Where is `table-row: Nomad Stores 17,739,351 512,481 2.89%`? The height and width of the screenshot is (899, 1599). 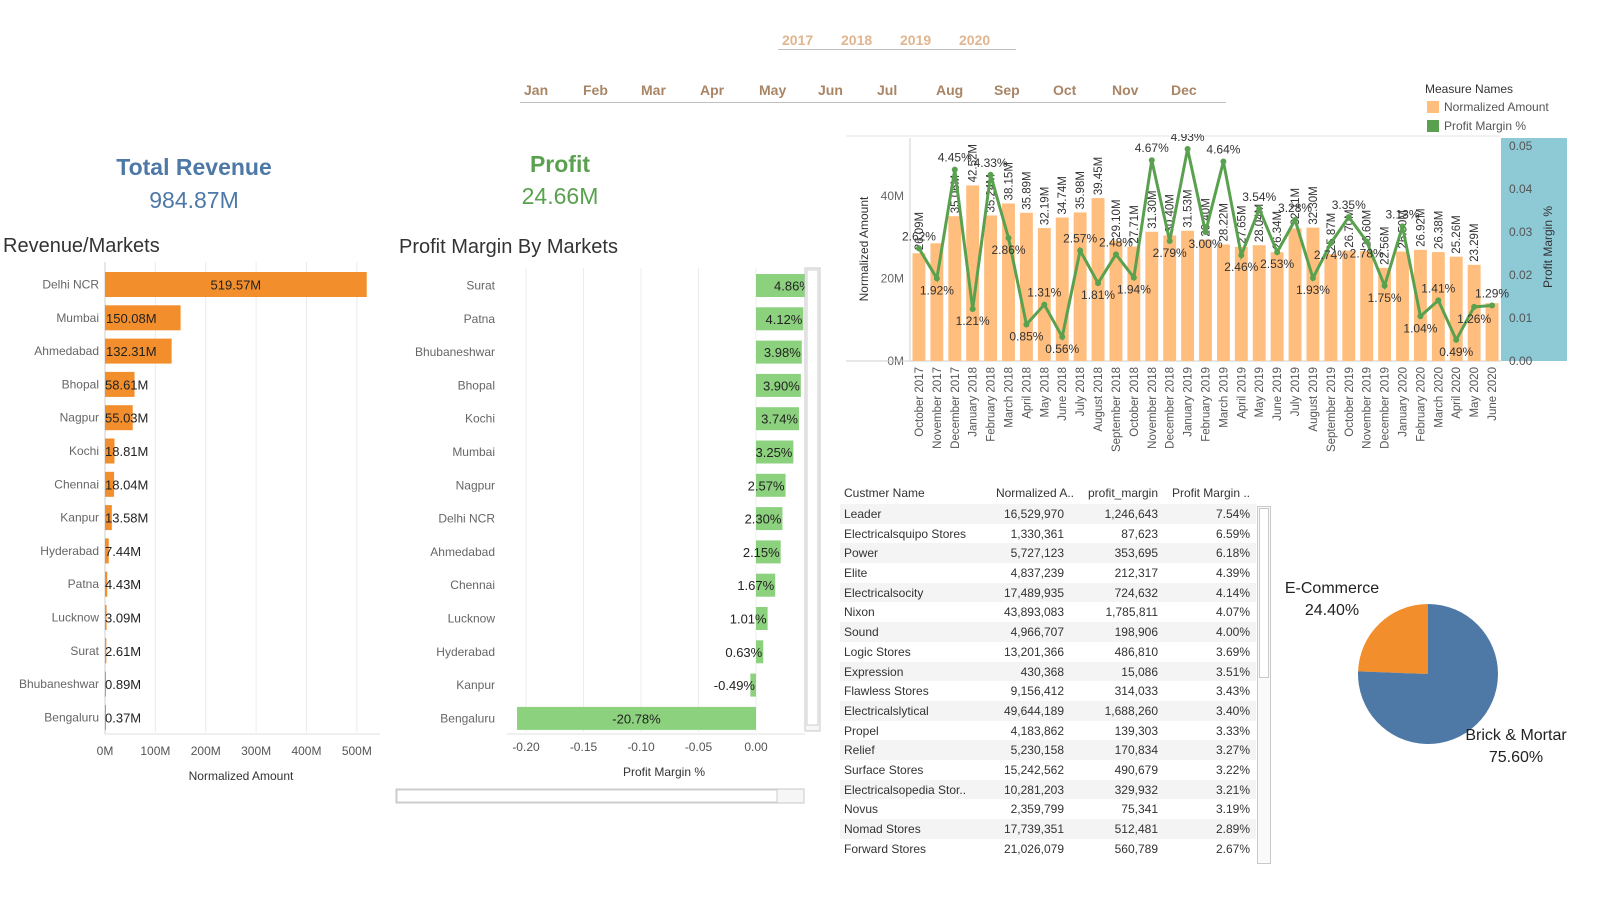
table-row: Nomad Stores 17,739,351 512,481 2.89% is located at coordinates (1048, 829).